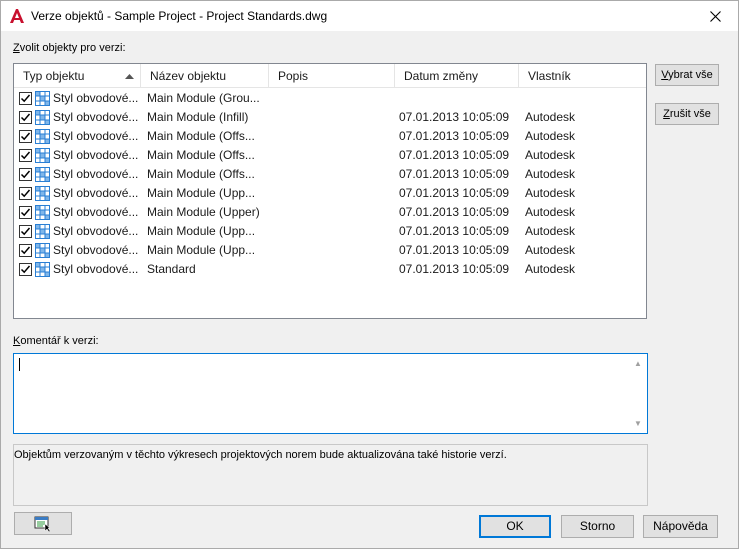 This screenshot has height=549, width=739. I want to click on cell-date, so click(458, 98).